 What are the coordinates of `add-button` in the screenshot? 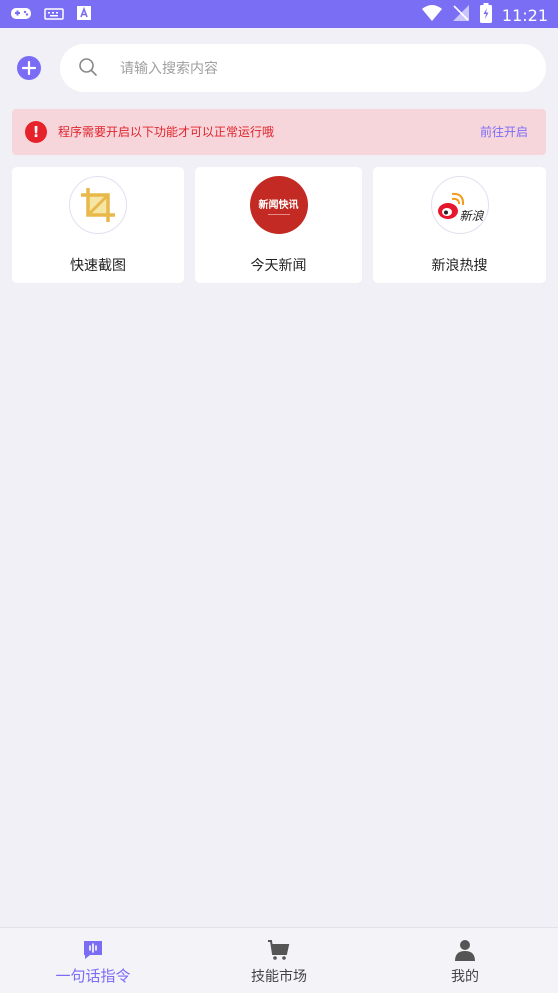 It's located at (29, 68).